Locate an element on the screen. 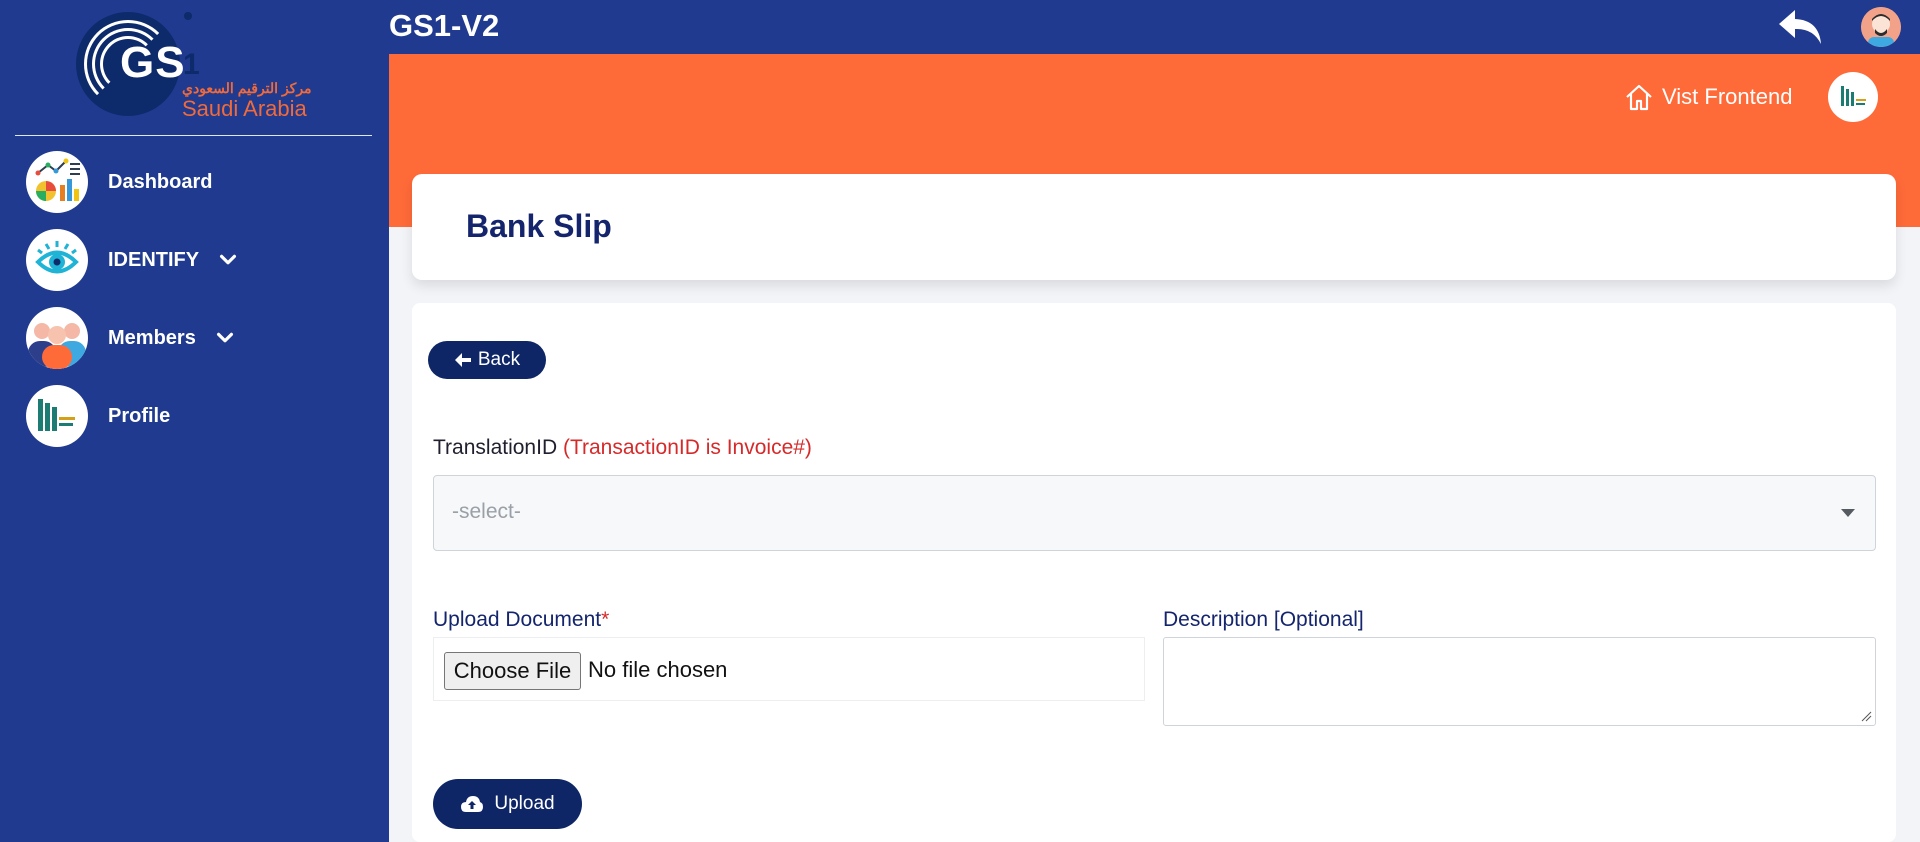  back-button-label: Back is located at coordinates (499, 359).